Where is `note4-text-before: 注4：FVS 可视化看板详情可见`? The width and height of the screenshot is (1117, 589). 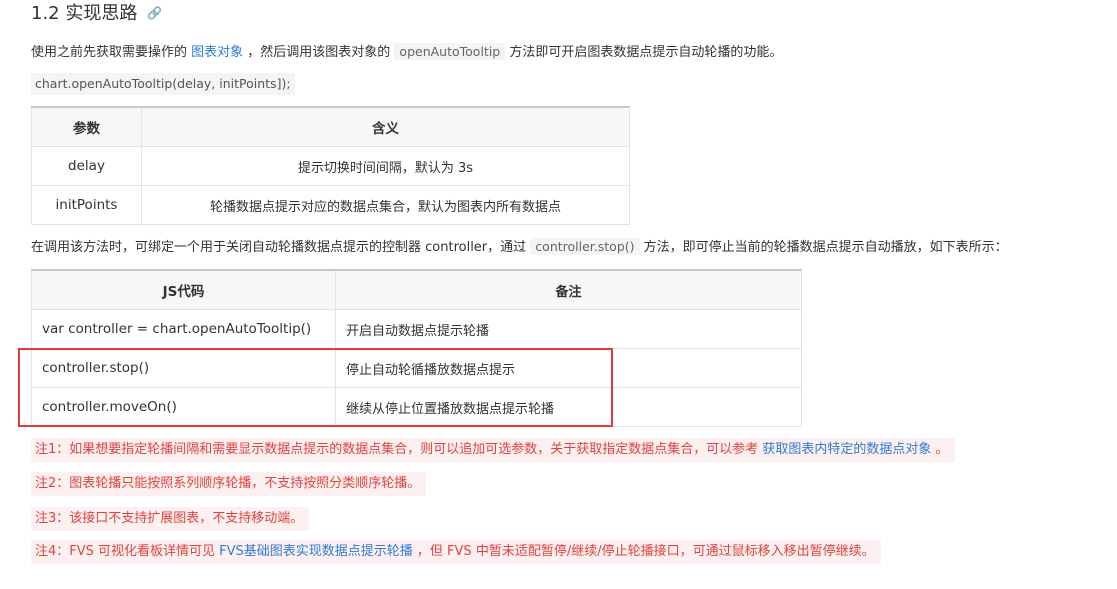 note4-text-before: 注4：FVS 可视化看板详情可见 is located at coordinates (127, 551).